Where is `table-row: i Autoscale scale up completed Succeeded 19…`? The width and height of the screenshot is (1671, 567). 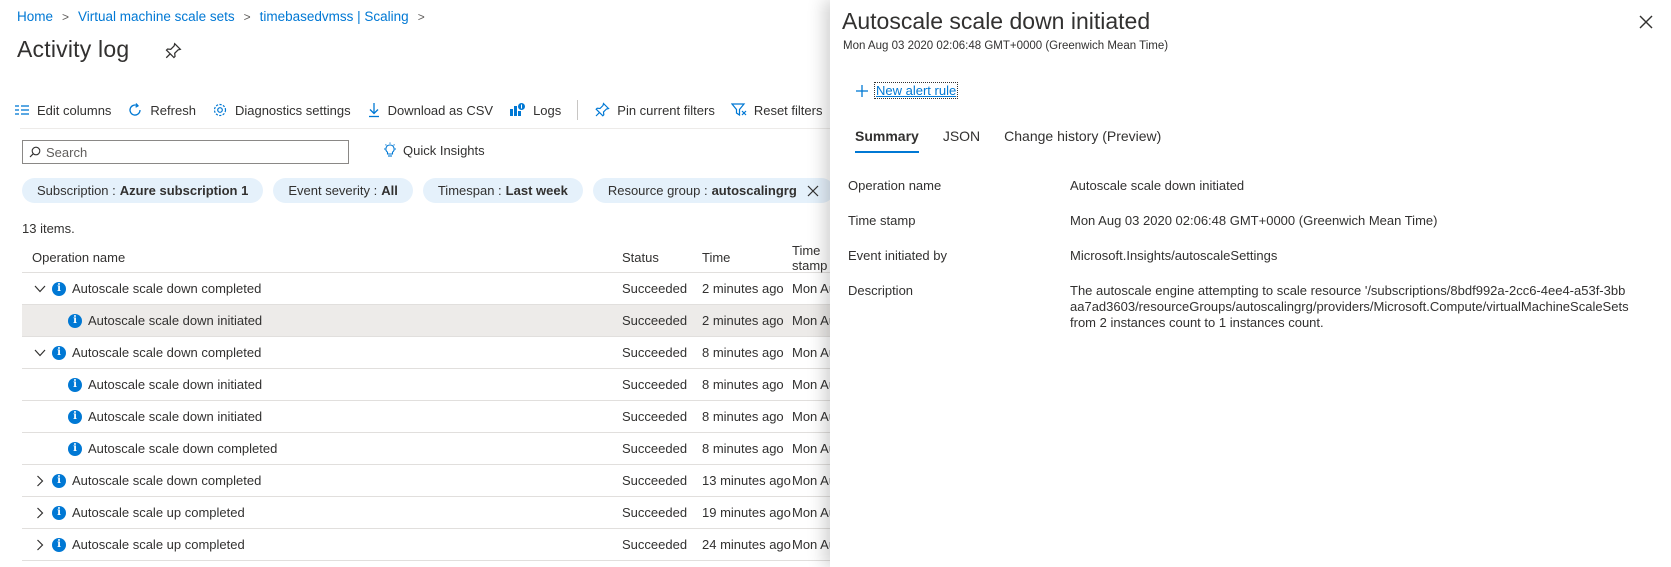 table-row: i Autoscale scale up completed Succeeded 19… is located at coordinates (426, 513).